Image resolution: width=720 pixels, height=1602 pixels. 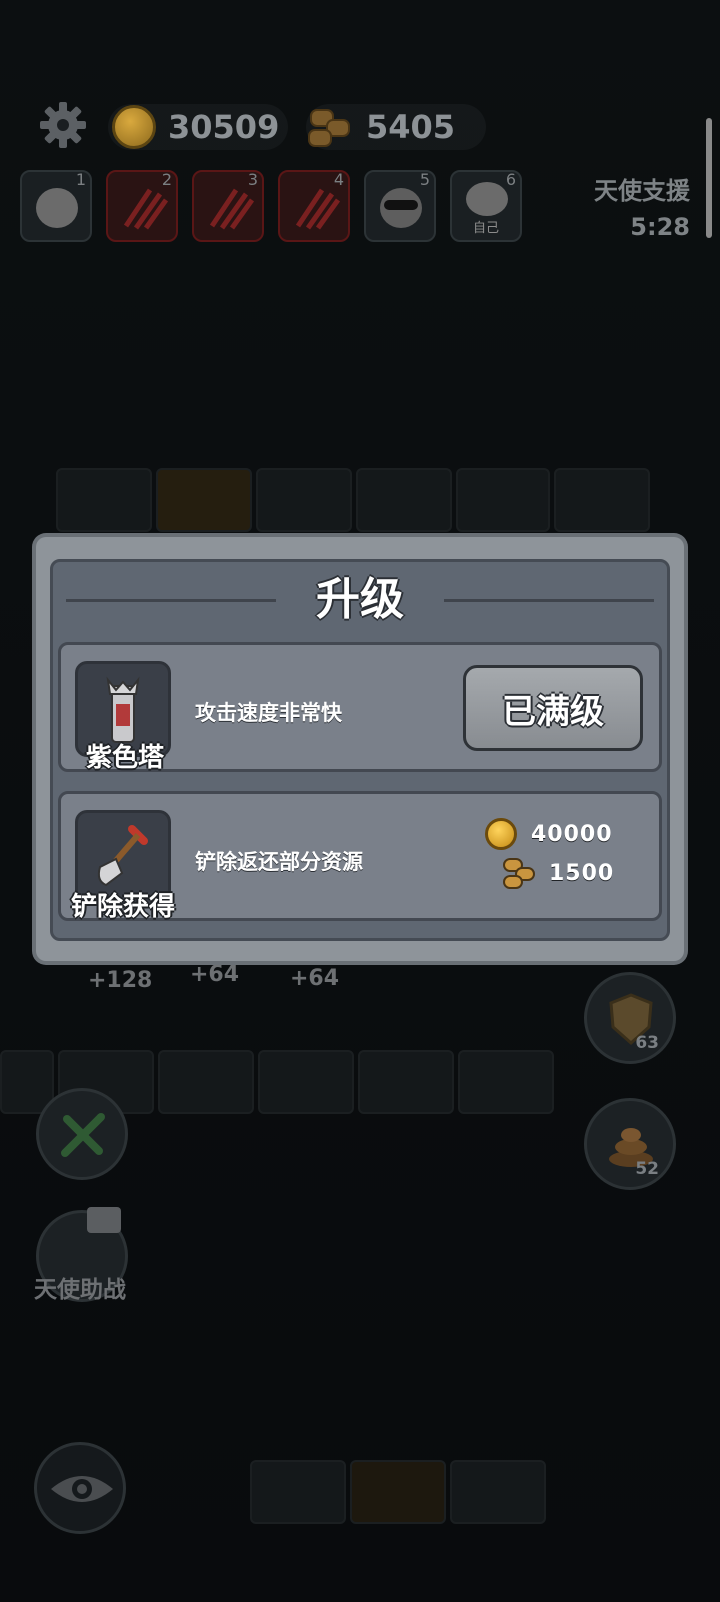 I want to click on scrollbar, so click(x=709, y=178).